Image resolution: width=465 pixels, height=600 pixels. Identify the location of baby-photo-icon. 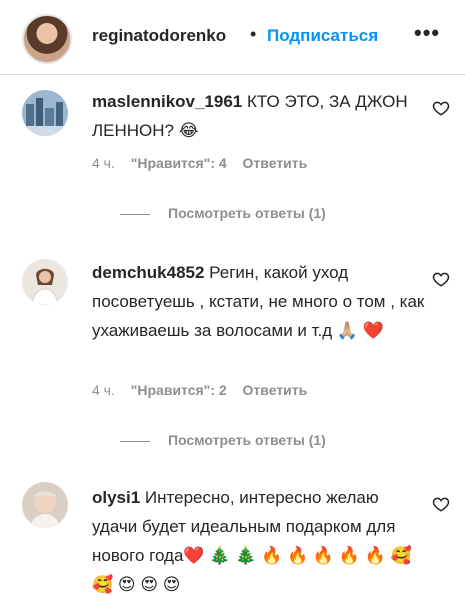
(45, 505).